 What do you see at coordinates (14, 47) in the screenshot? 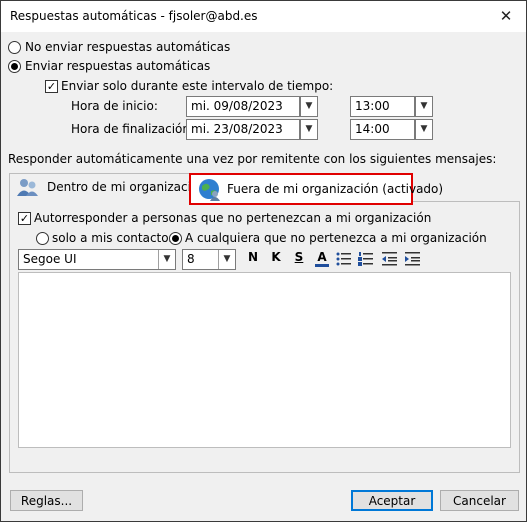
I see `no-send-radio` at bounding box center [14, 47].